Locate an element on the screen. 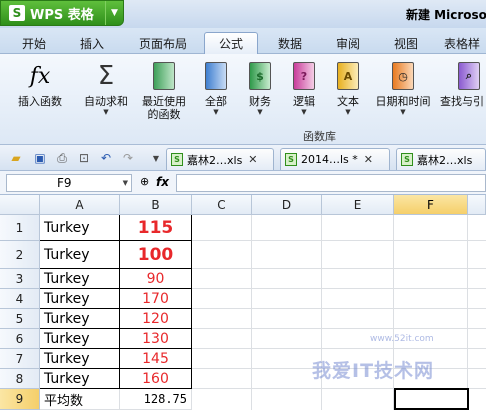 The image size is (486, 410). text-functions-button: A 文本 ▼ is located at coordinates (348, 95).